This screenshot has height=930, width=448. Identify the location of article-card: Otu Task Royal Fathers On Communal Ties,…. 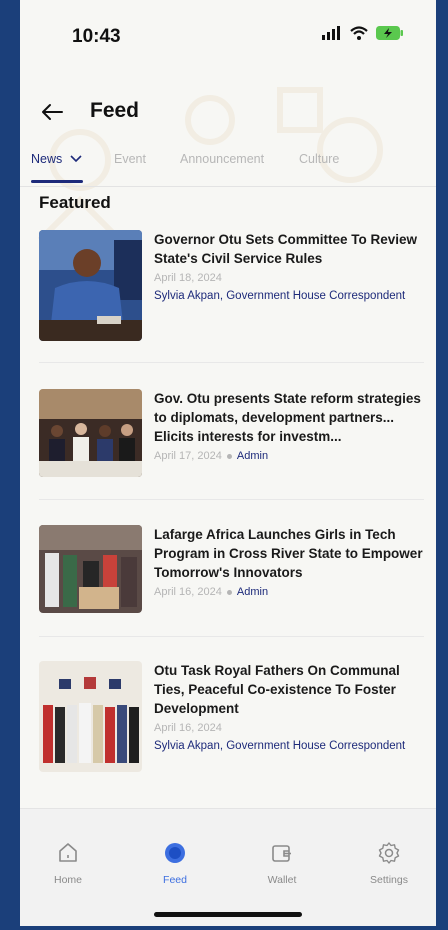
(231, 717).